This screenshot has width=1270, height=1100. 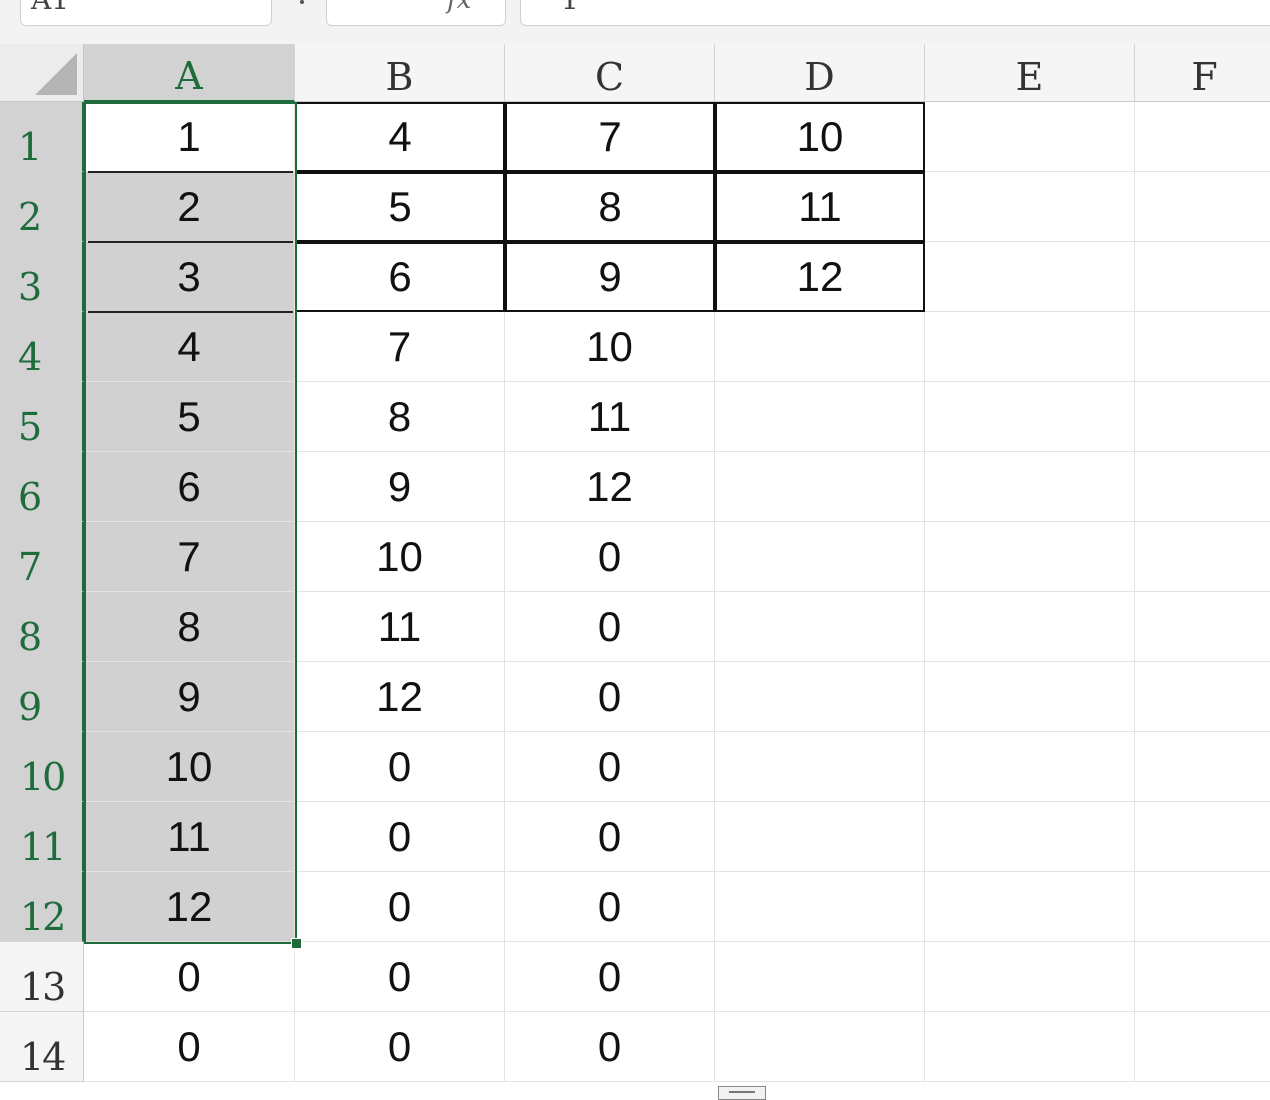 I want to click on cell-f2, so click(x=1202, y=207).